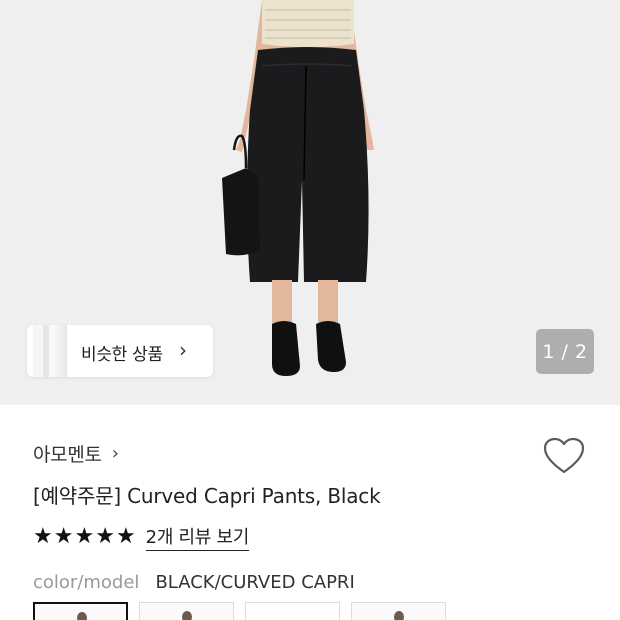 The width and height of the screenshot is (620, 620). Describe the element at coordinates (207, 496) in the screenshot. I see `product-title: [예약주문] Curved Capri Pants, Black` at that location.